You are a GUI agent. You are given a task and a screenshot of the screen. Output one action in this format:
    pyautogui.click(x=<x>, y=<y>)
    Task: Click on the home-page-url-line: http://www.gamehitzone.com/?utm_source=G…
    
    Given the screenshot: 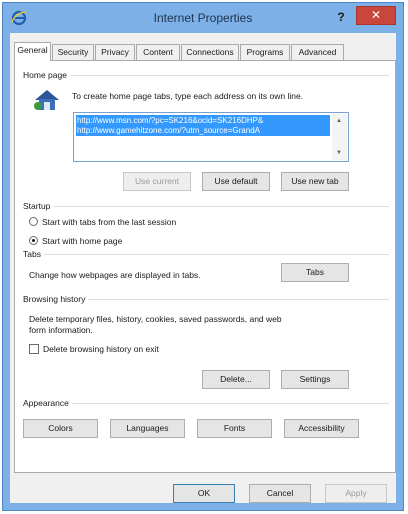 What is the action you would take?
    pyautogui.click(x=168, y=130)
    